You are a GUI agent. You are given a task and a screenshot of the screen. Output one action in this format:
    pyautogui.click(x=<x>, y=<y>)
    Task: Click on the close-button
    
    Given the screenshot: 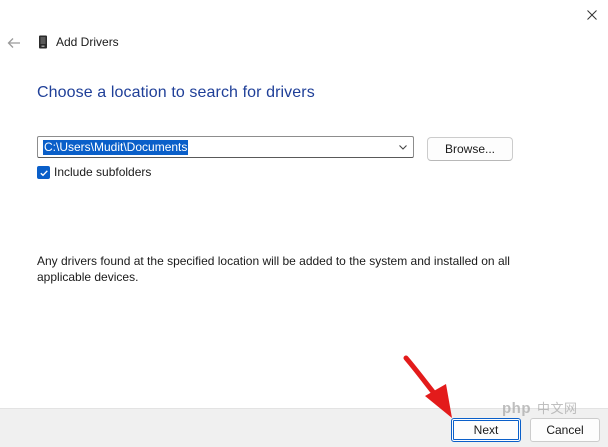 What is the action you would take?
    pyautogui.click(x=592, y=15)
    